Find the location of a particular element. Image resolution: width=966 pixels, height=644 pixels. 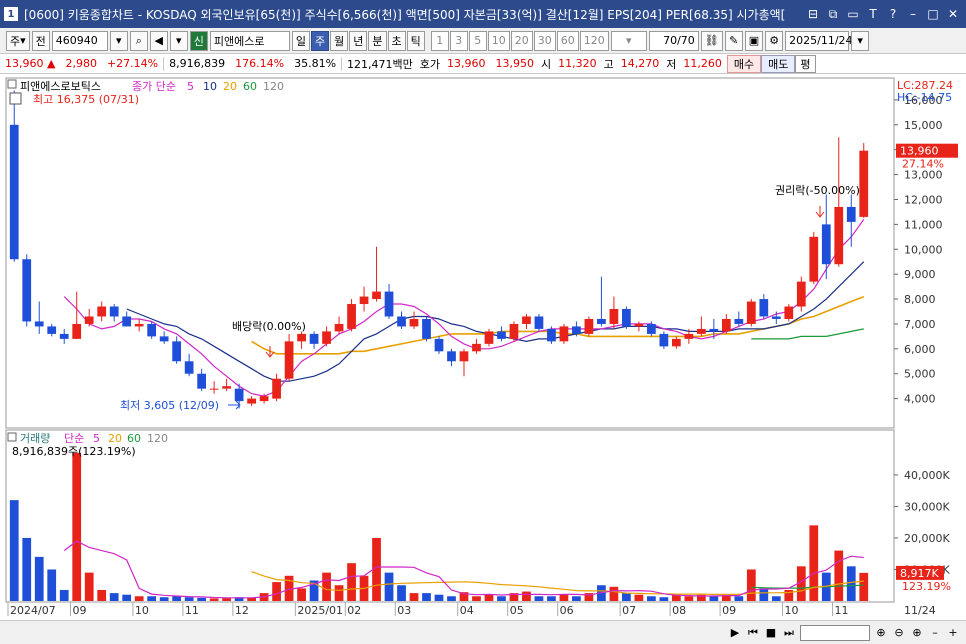

decrease-button: – is located at coordinates (935, 633).